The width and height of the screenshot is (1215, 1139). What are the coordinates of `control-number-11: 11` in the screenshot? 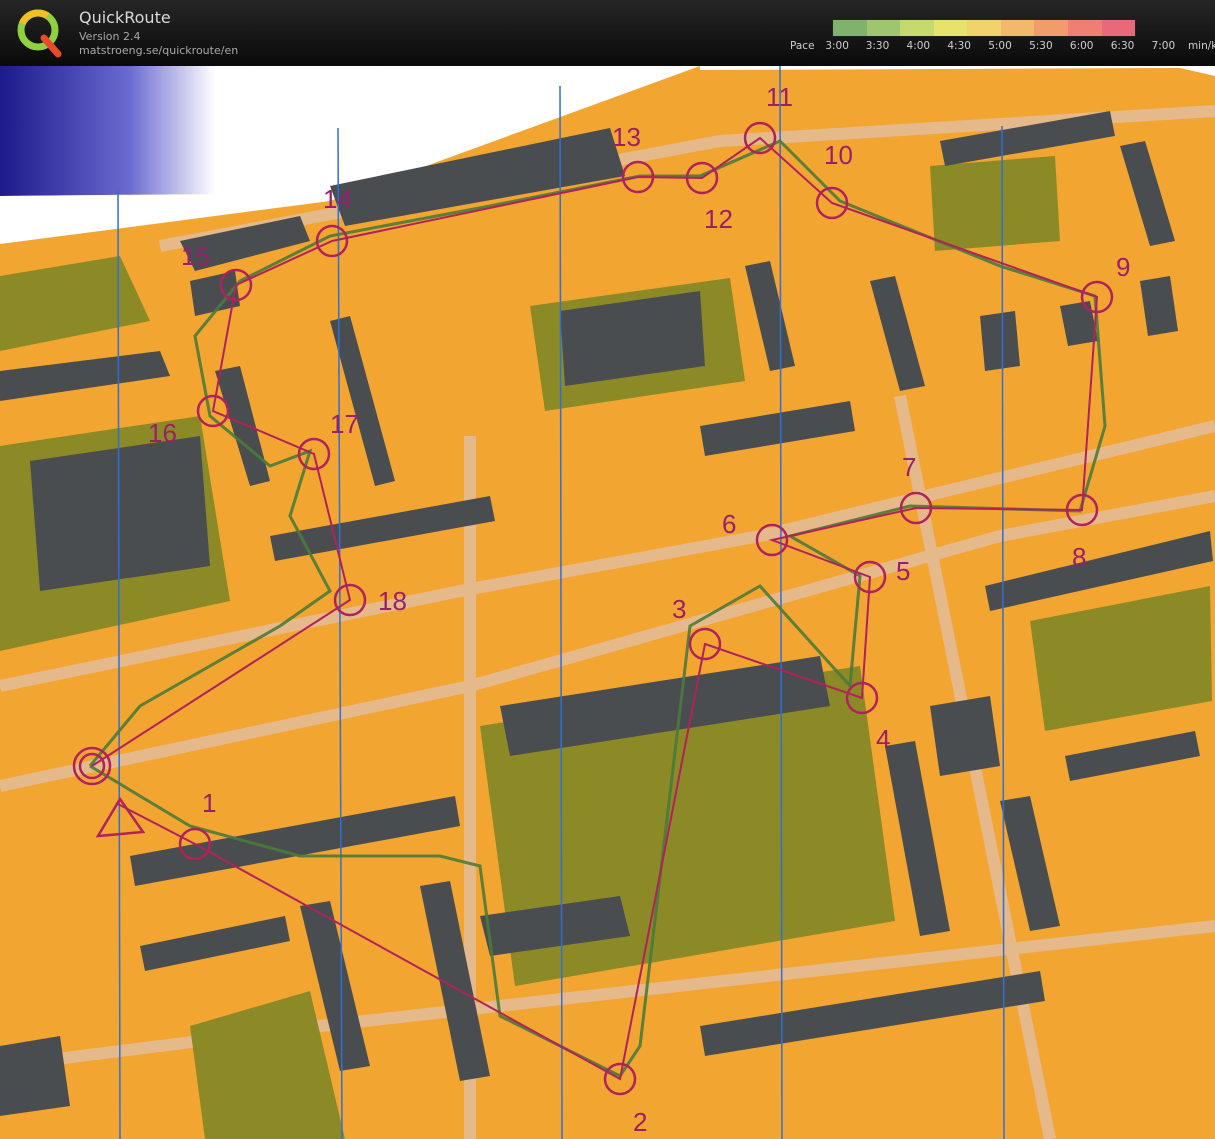 It's located at (779, 97).